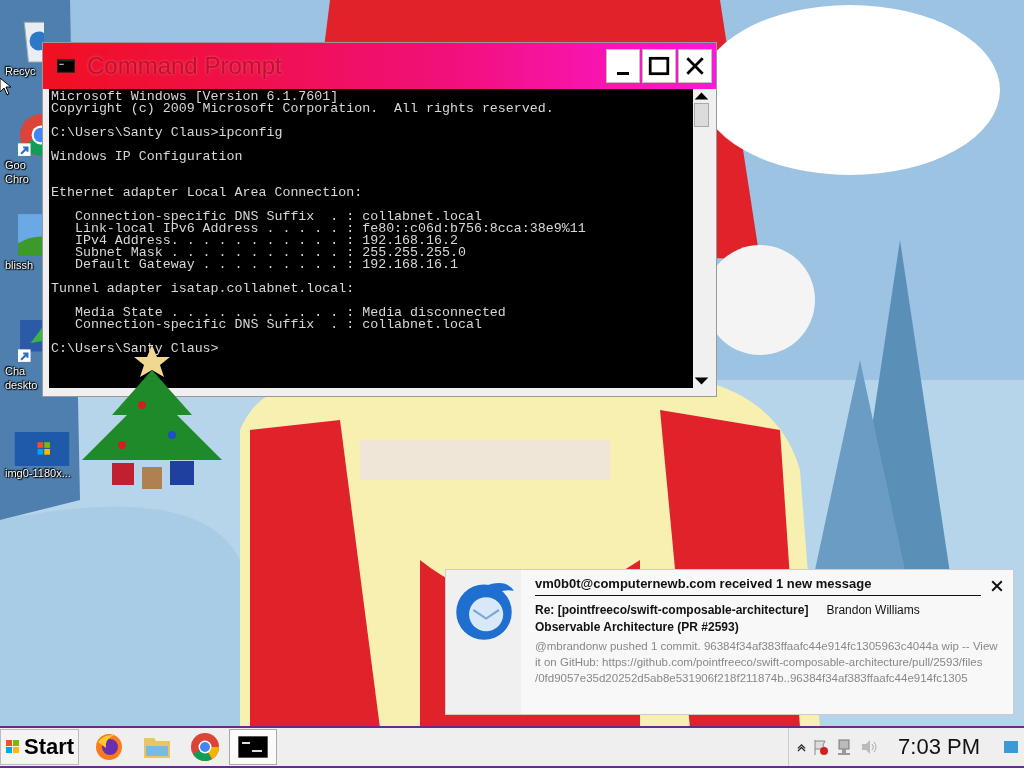  I want to click on maximize-icon, so click(659, 66).